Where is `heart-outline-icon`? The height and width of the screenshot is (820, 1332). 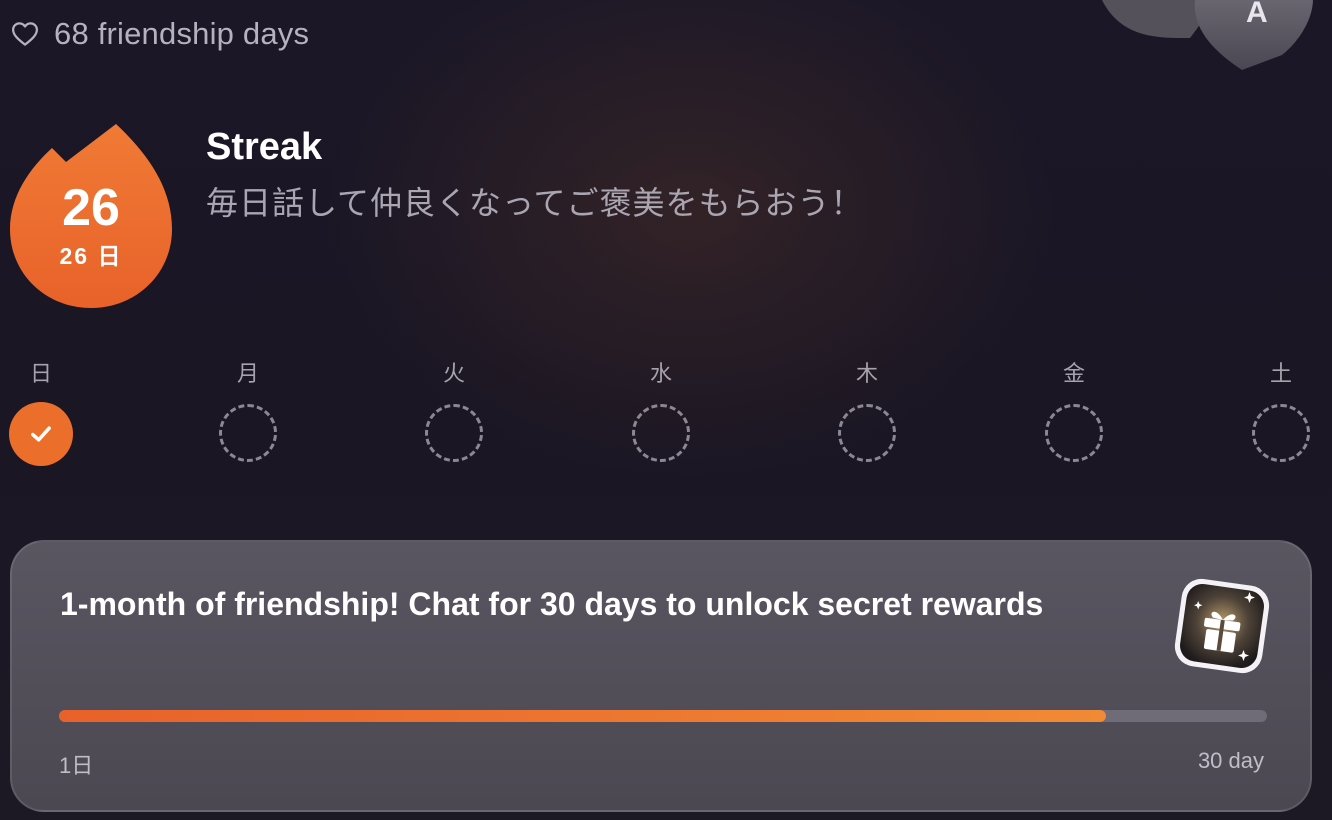 heart-outline-icon is located at coordinates (25, 34).